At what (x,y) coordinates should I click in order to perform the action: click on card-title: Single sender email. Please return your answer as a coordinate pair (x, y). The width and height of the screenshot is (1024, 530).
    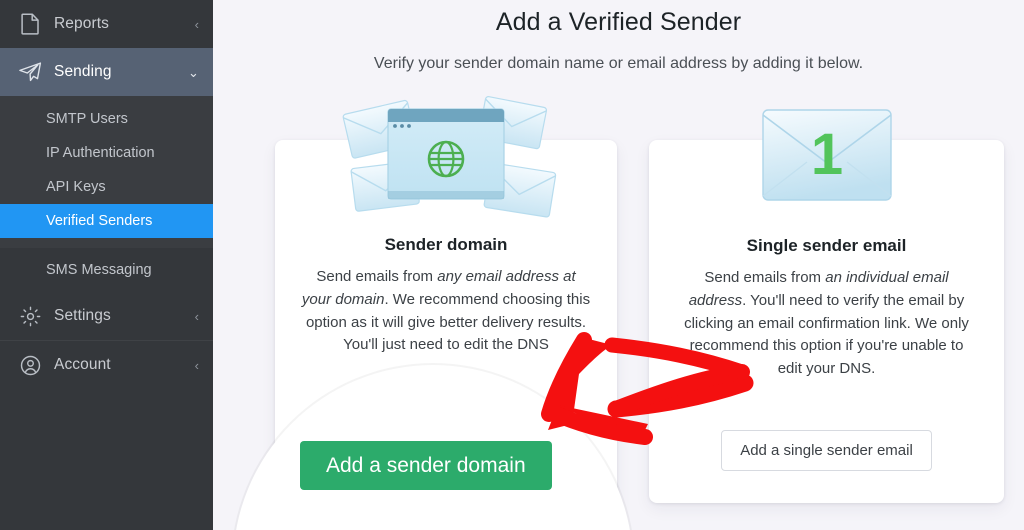
    Looking at the image, I should click on (826, 245).